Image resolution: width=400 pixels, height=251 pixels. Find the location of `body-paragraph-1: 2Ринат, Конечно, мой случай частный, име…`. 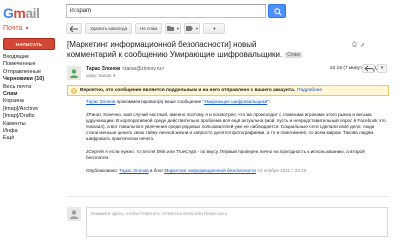

body-paragraph-1: 2Ринат, Конечно, мой случай частный, име… is located at coordinates (236, 126).